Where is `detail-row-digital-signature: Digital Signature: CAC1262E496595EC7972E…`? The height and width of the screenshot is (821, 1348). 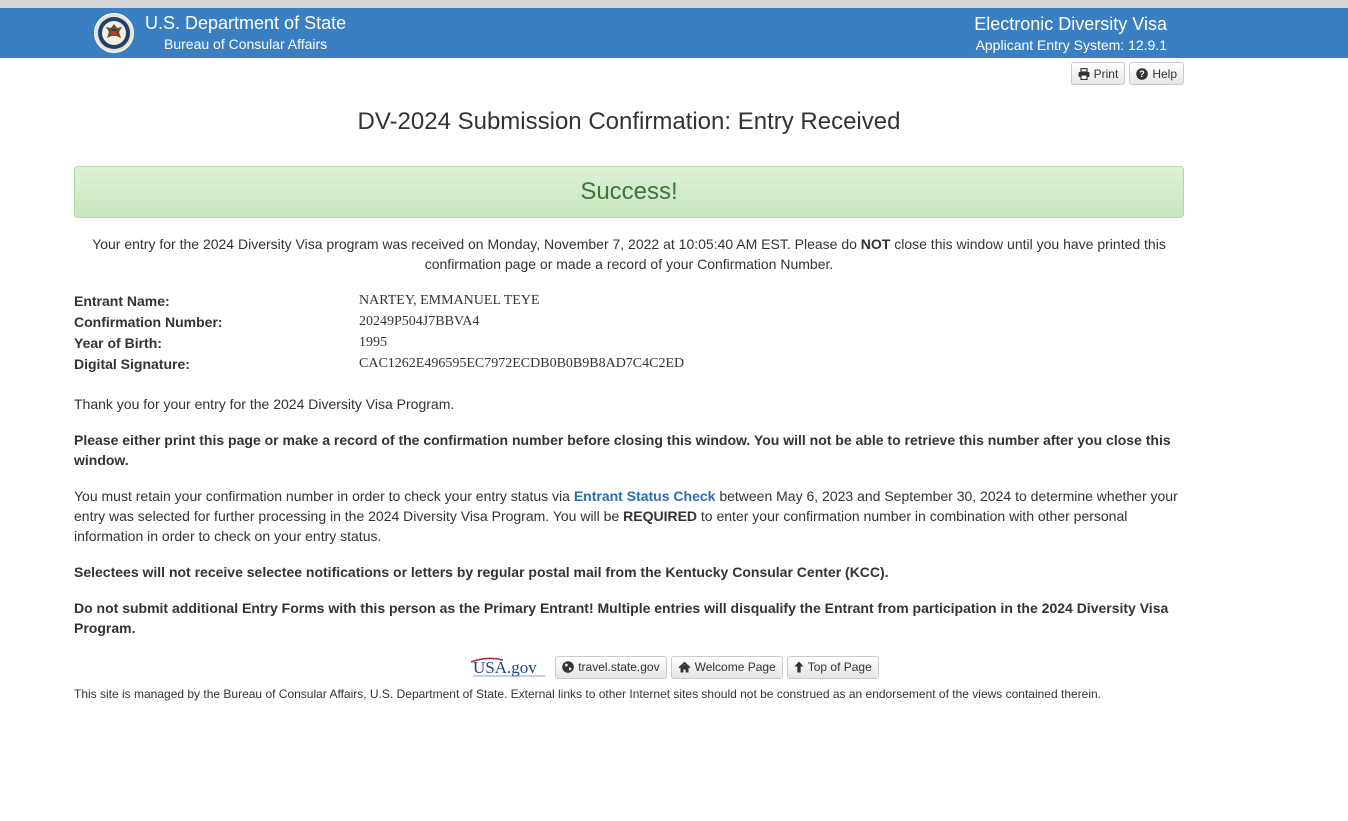
detail-row-digital-signature: Digital Signature: CAC1262E496595EC7972E… is located at coordinates (629, 363).